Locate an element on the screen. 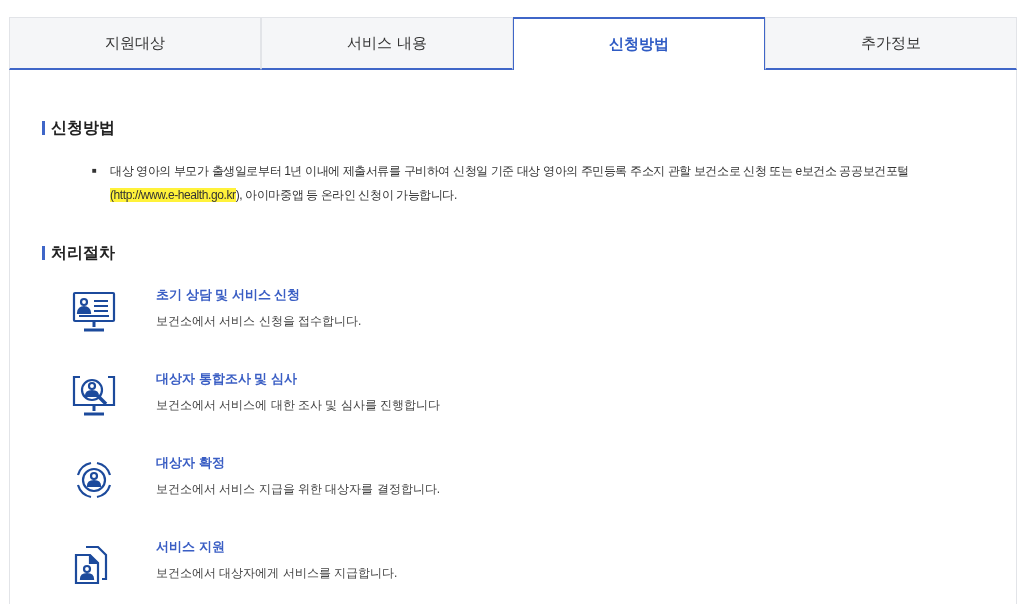 This screenshot has width=1024, height=604. tab: 추가정보 is located at coordinates (891, 43).